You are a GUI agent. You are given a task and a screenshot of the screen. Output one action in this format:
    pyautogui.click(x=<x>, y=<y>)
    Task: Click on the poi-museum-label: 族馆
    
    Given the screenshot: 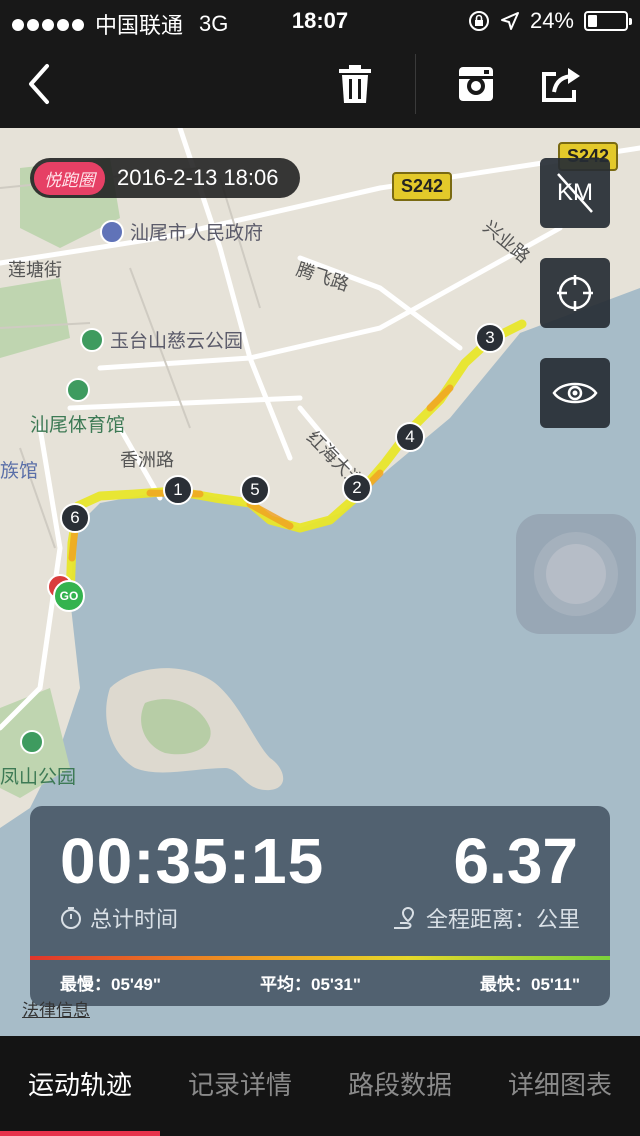 What is the action you would take?
    pyautogui.click(x=19, y=471)
    